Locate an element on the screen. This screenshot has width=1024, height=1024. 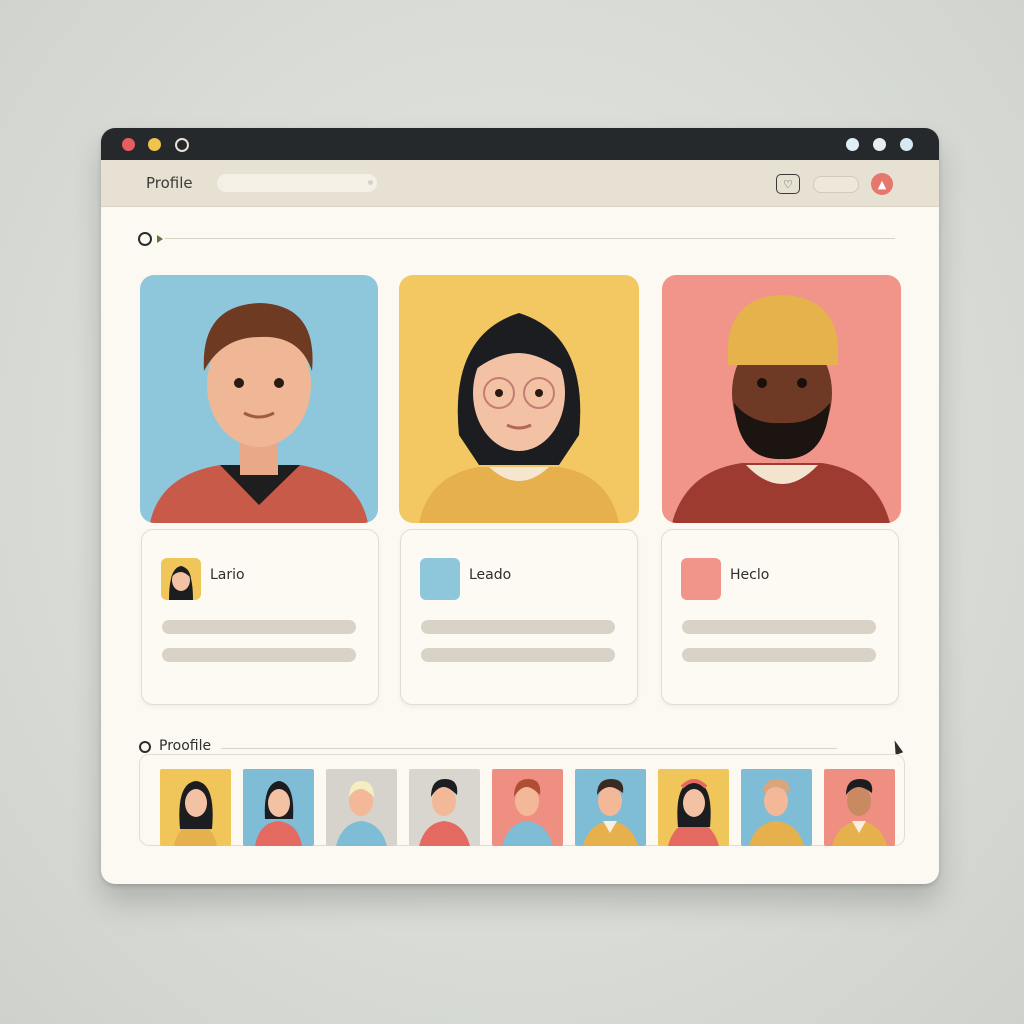
user-avatar-button: ▲ is located at coordinates (882, 184).